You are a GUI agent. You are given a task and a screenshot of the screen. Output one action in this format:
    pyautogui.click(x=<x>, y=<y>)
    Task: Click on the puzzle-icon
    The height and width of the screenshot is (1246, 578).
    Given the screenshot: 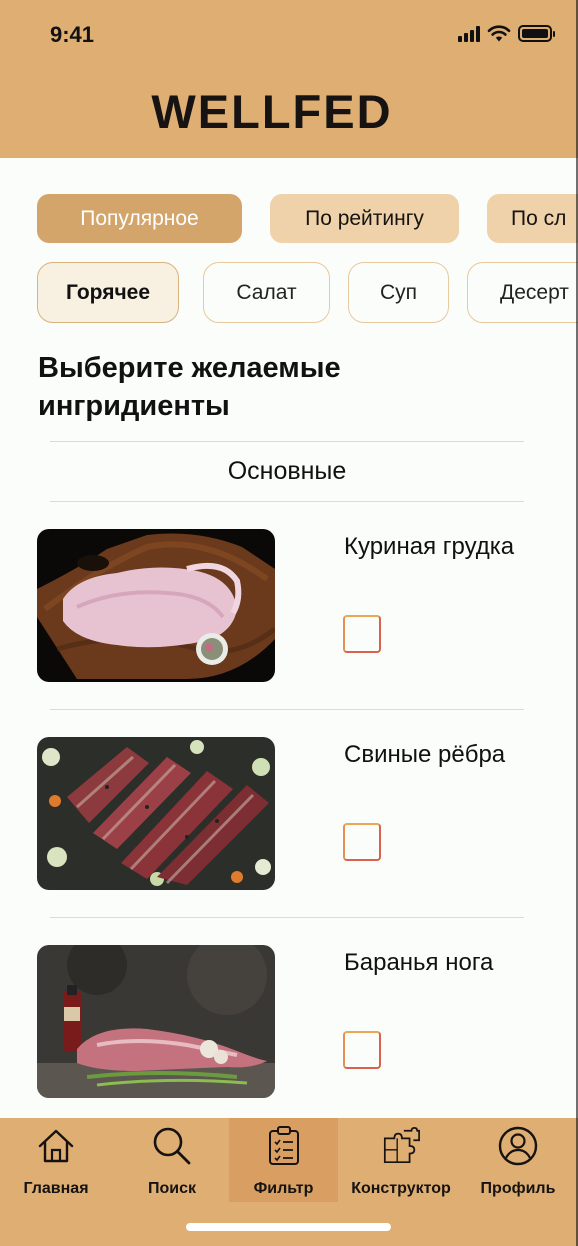 What is the action you would take?
    pyautogui.click(x=401, y=1146)
    